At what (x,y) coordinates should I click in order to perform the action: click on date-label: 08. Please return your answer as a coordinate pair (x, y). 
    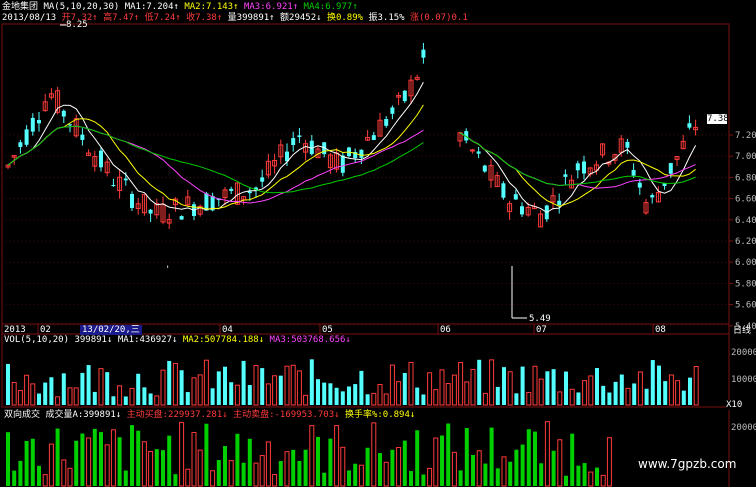
    Looking at the image, I should click on (660, 330).